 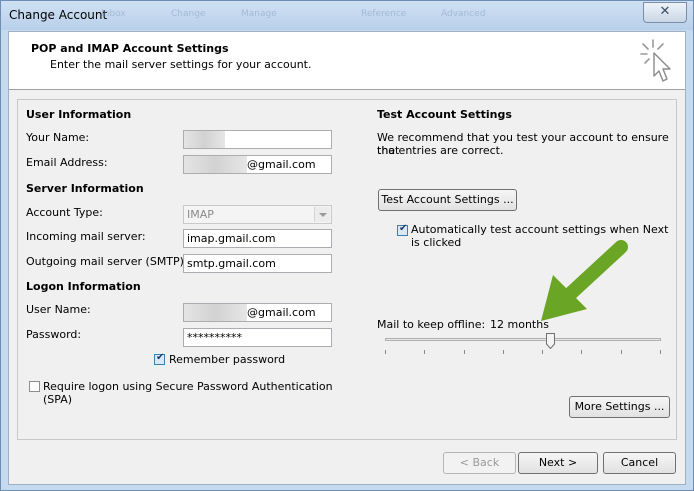 What do you see at coordinates (257, 263) in the screenshot?
I see `outgoing-server-input: smtp.gmail.com` at bounding box center [257, 263].